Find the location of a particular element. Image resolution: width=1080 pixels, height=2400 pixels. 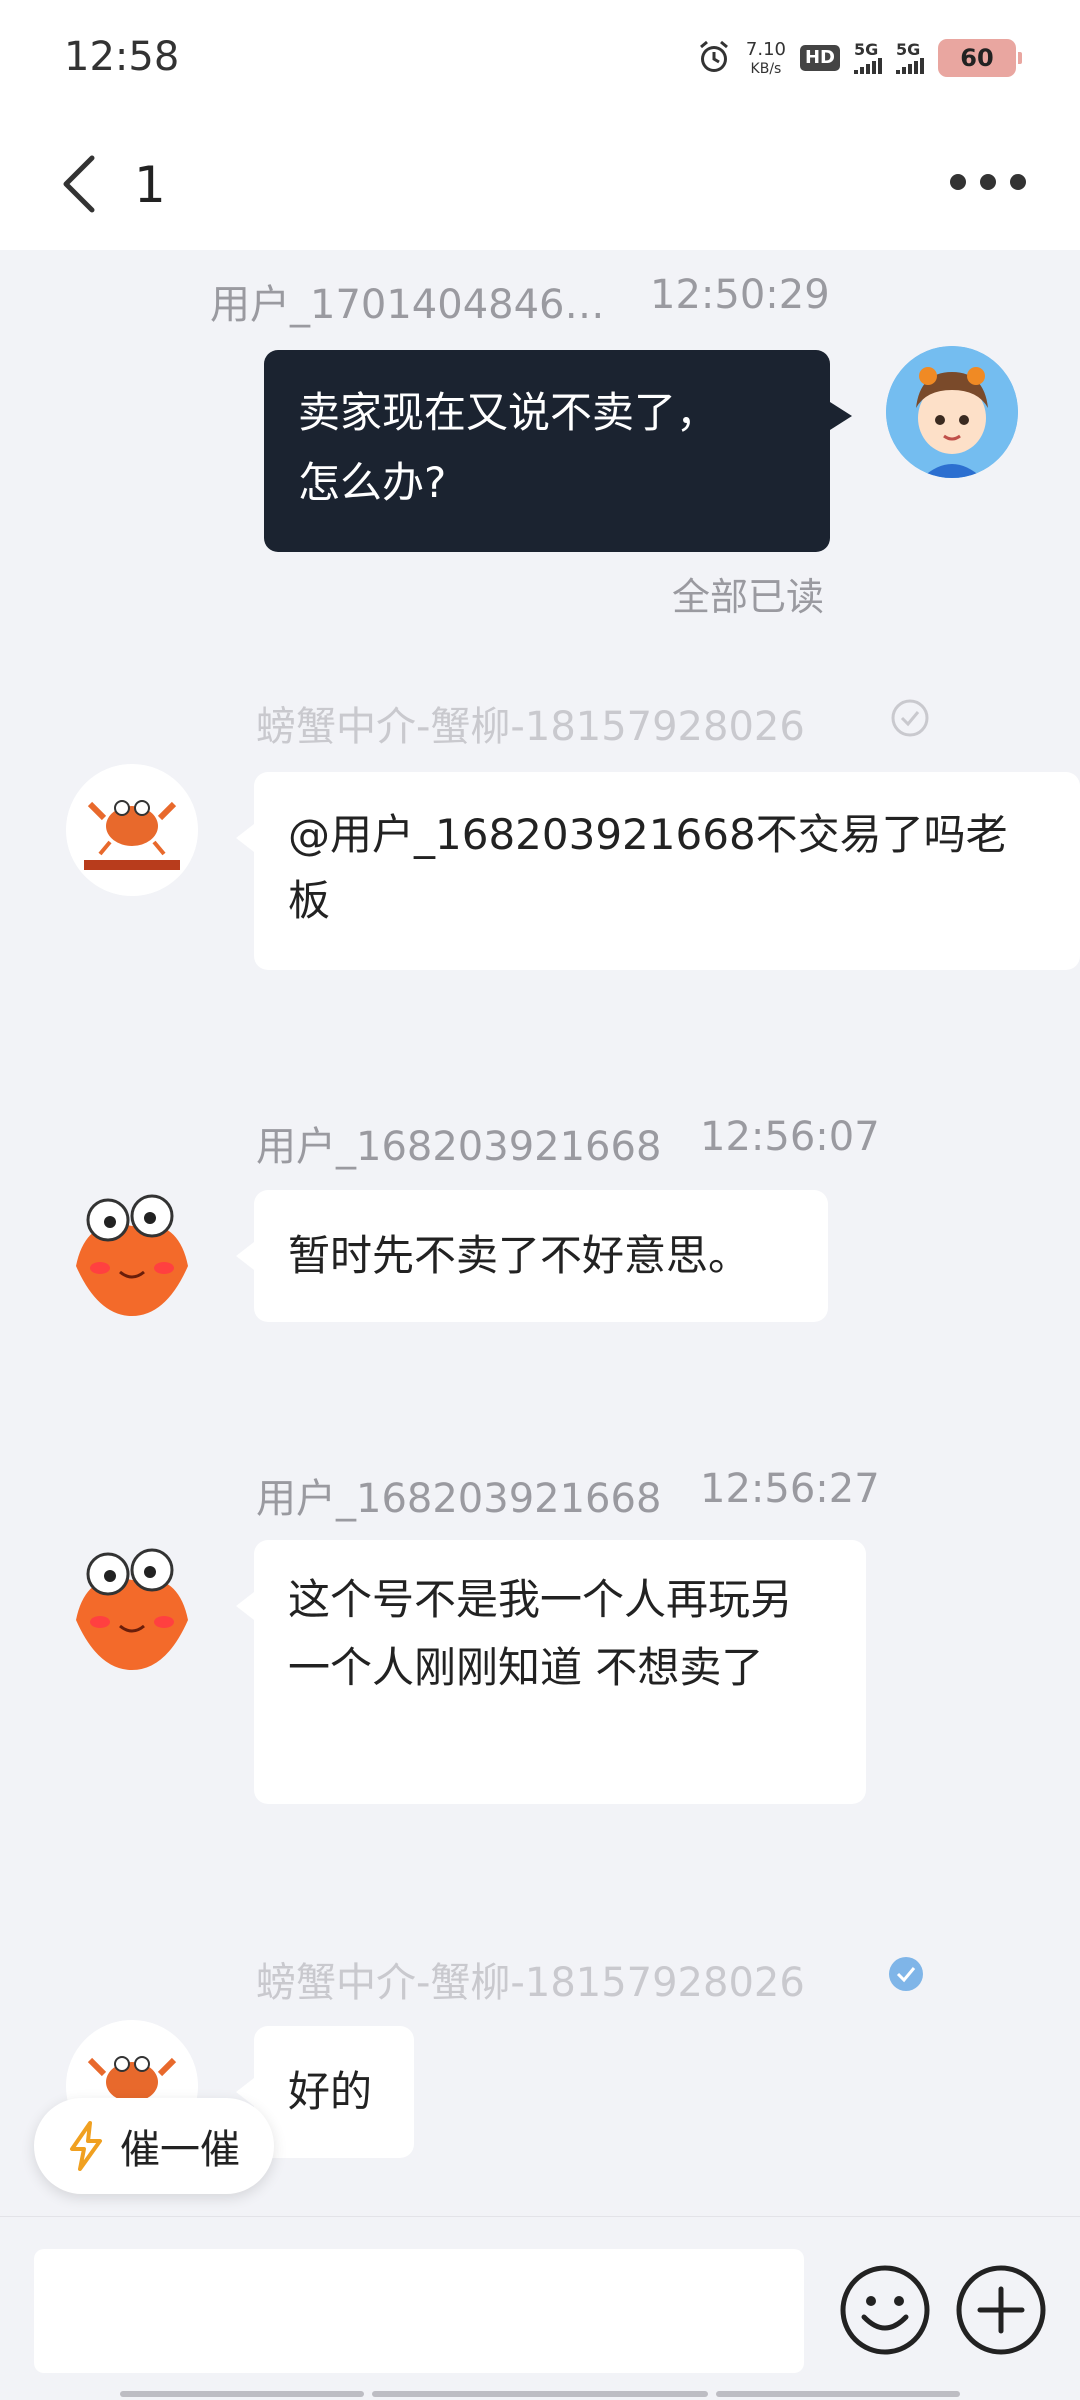

more-options-icon is located at coordinates (988, 182).